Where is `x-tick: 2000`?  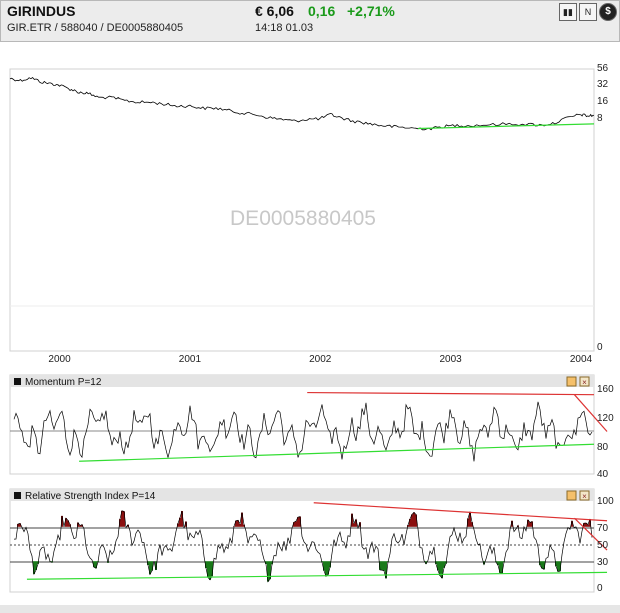
x-tick: 2000 is located at coordinates (59, 359).